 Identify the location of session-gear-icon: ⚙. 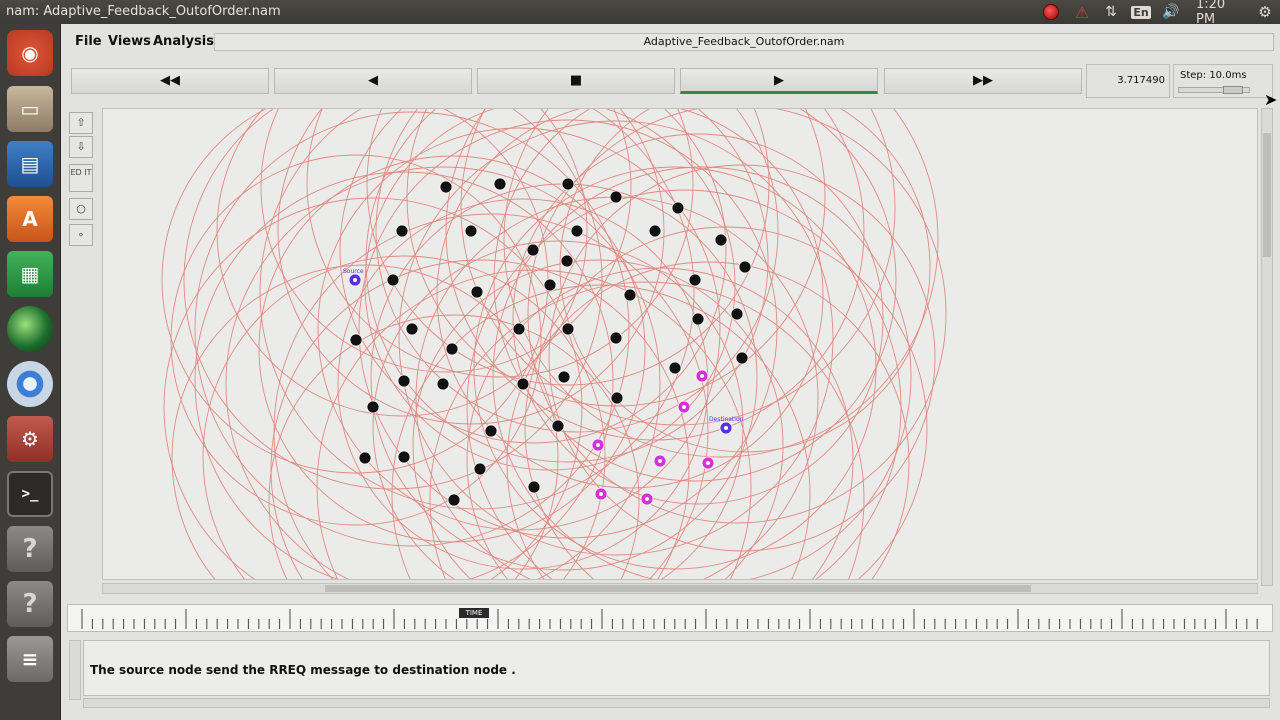
(1265, 12).